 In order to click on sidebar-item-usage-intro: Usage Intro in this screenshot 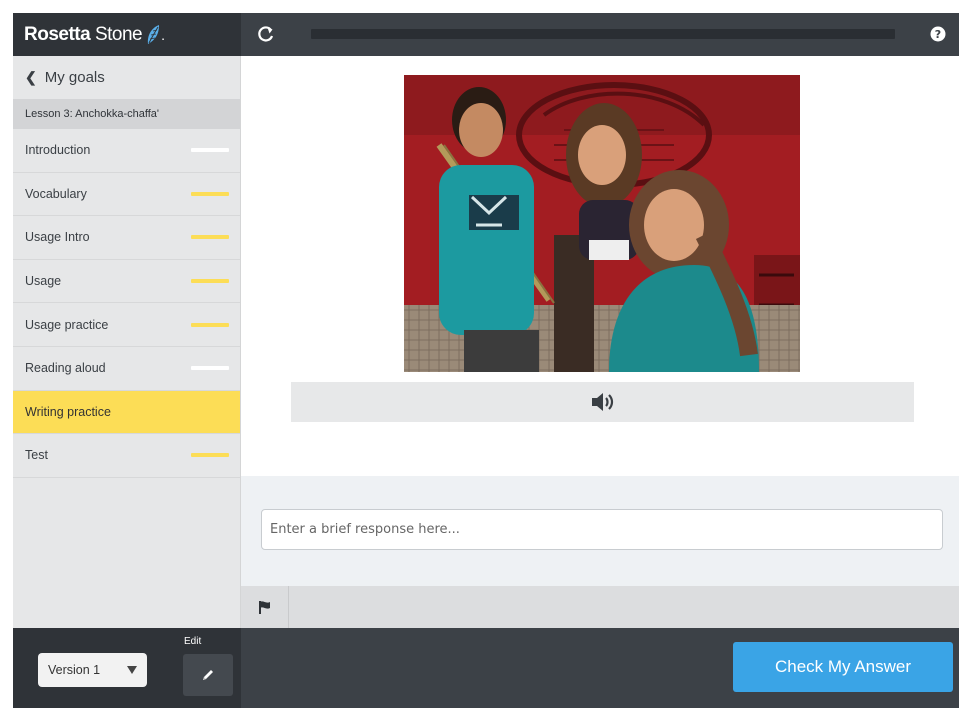, I will do `click(126, 238)`.